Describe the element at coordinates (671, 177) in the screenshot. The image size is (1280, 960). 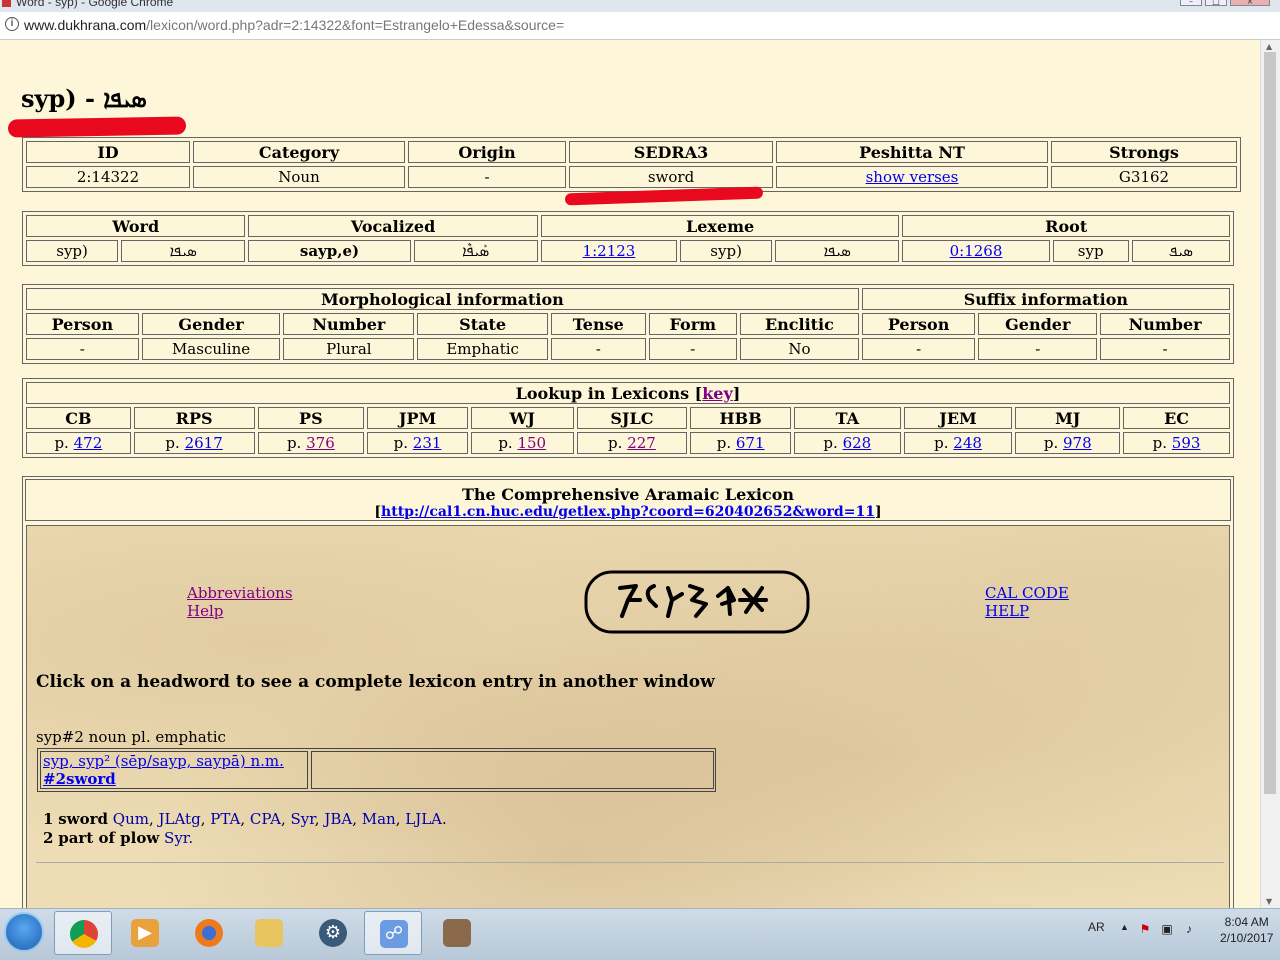
I see `value-sedra3: sword` at that location.